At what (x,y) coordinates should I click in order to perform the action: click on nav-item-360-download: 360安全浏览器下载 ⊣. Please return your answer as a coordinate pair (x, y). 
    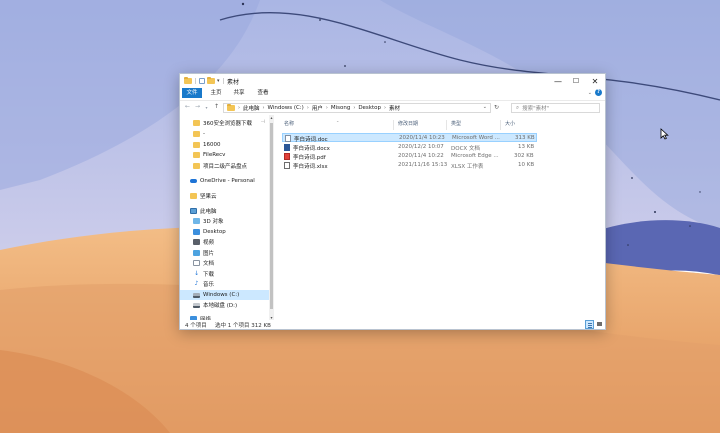
    Looking at the image, I should click on (224, 123).